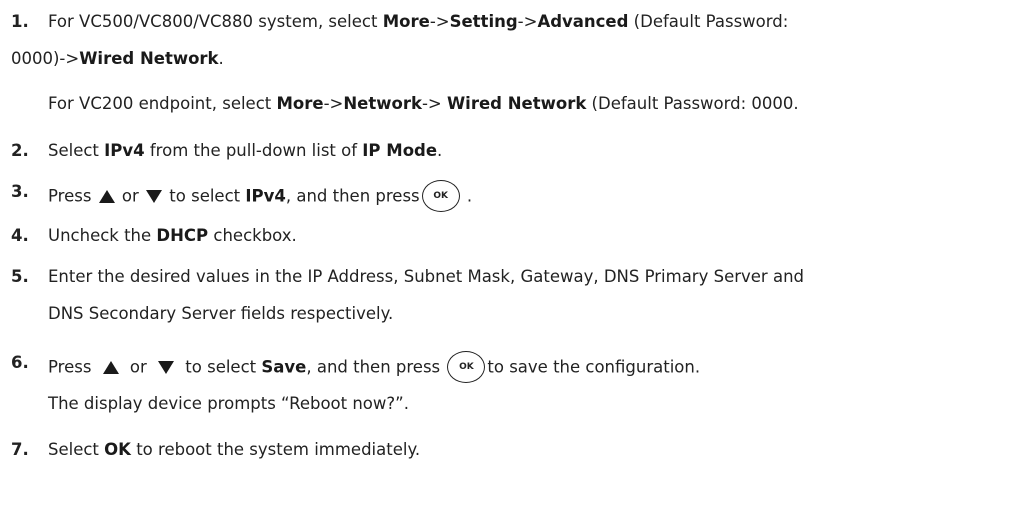 This screenshot has width=1014, height=529. I want to click on menu-advanced: Advanced, so click(583, 21).